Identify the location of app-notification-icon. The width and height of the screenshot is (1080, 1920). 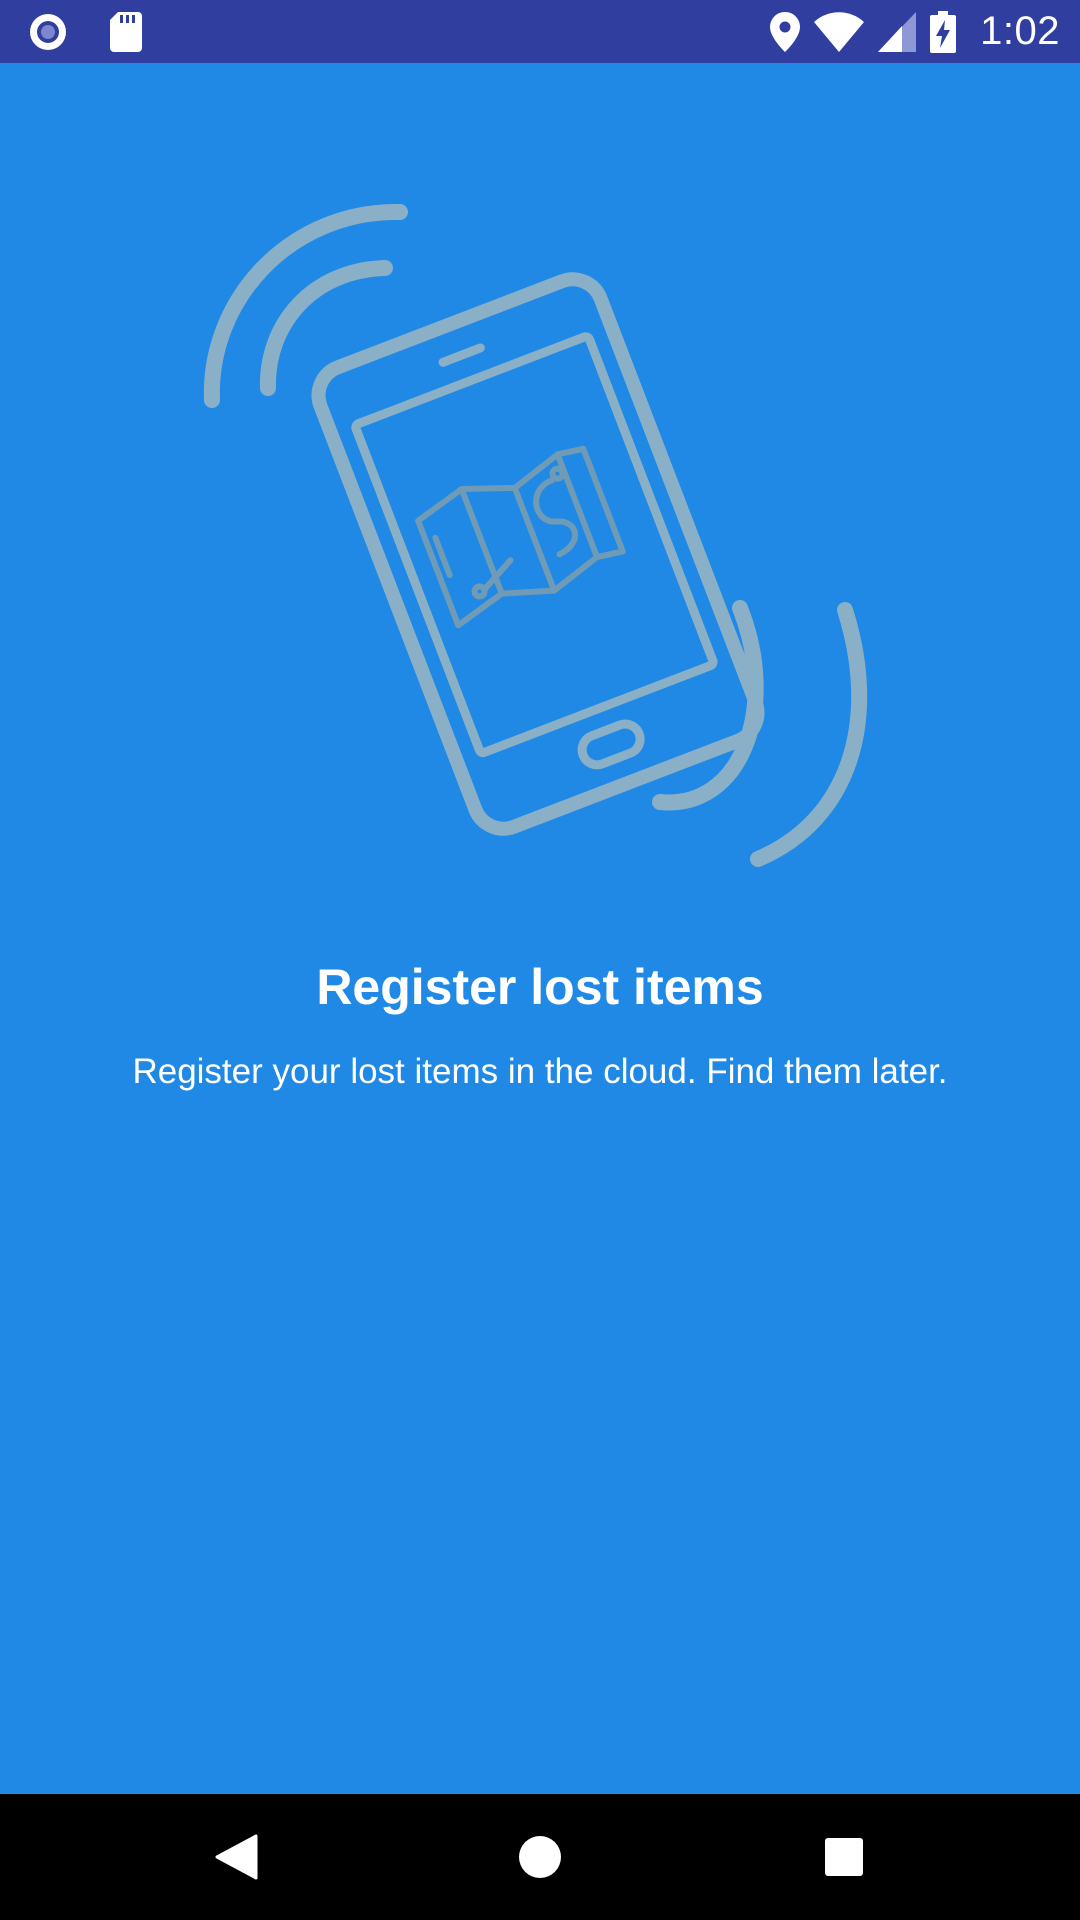
(48, 32).